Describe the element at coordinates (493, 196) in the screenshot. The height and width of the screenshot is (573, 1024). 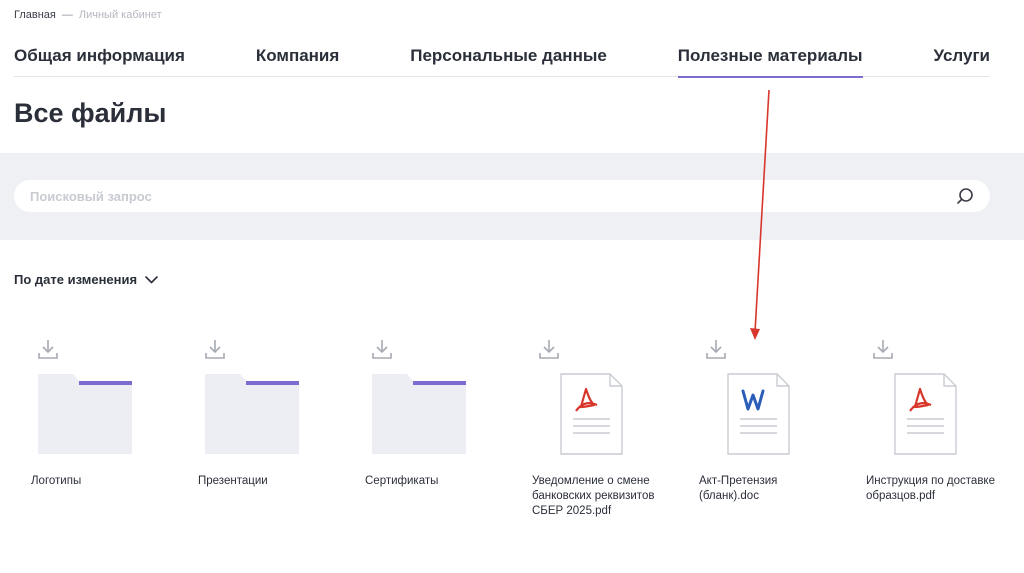
I see `search-input` at that location.